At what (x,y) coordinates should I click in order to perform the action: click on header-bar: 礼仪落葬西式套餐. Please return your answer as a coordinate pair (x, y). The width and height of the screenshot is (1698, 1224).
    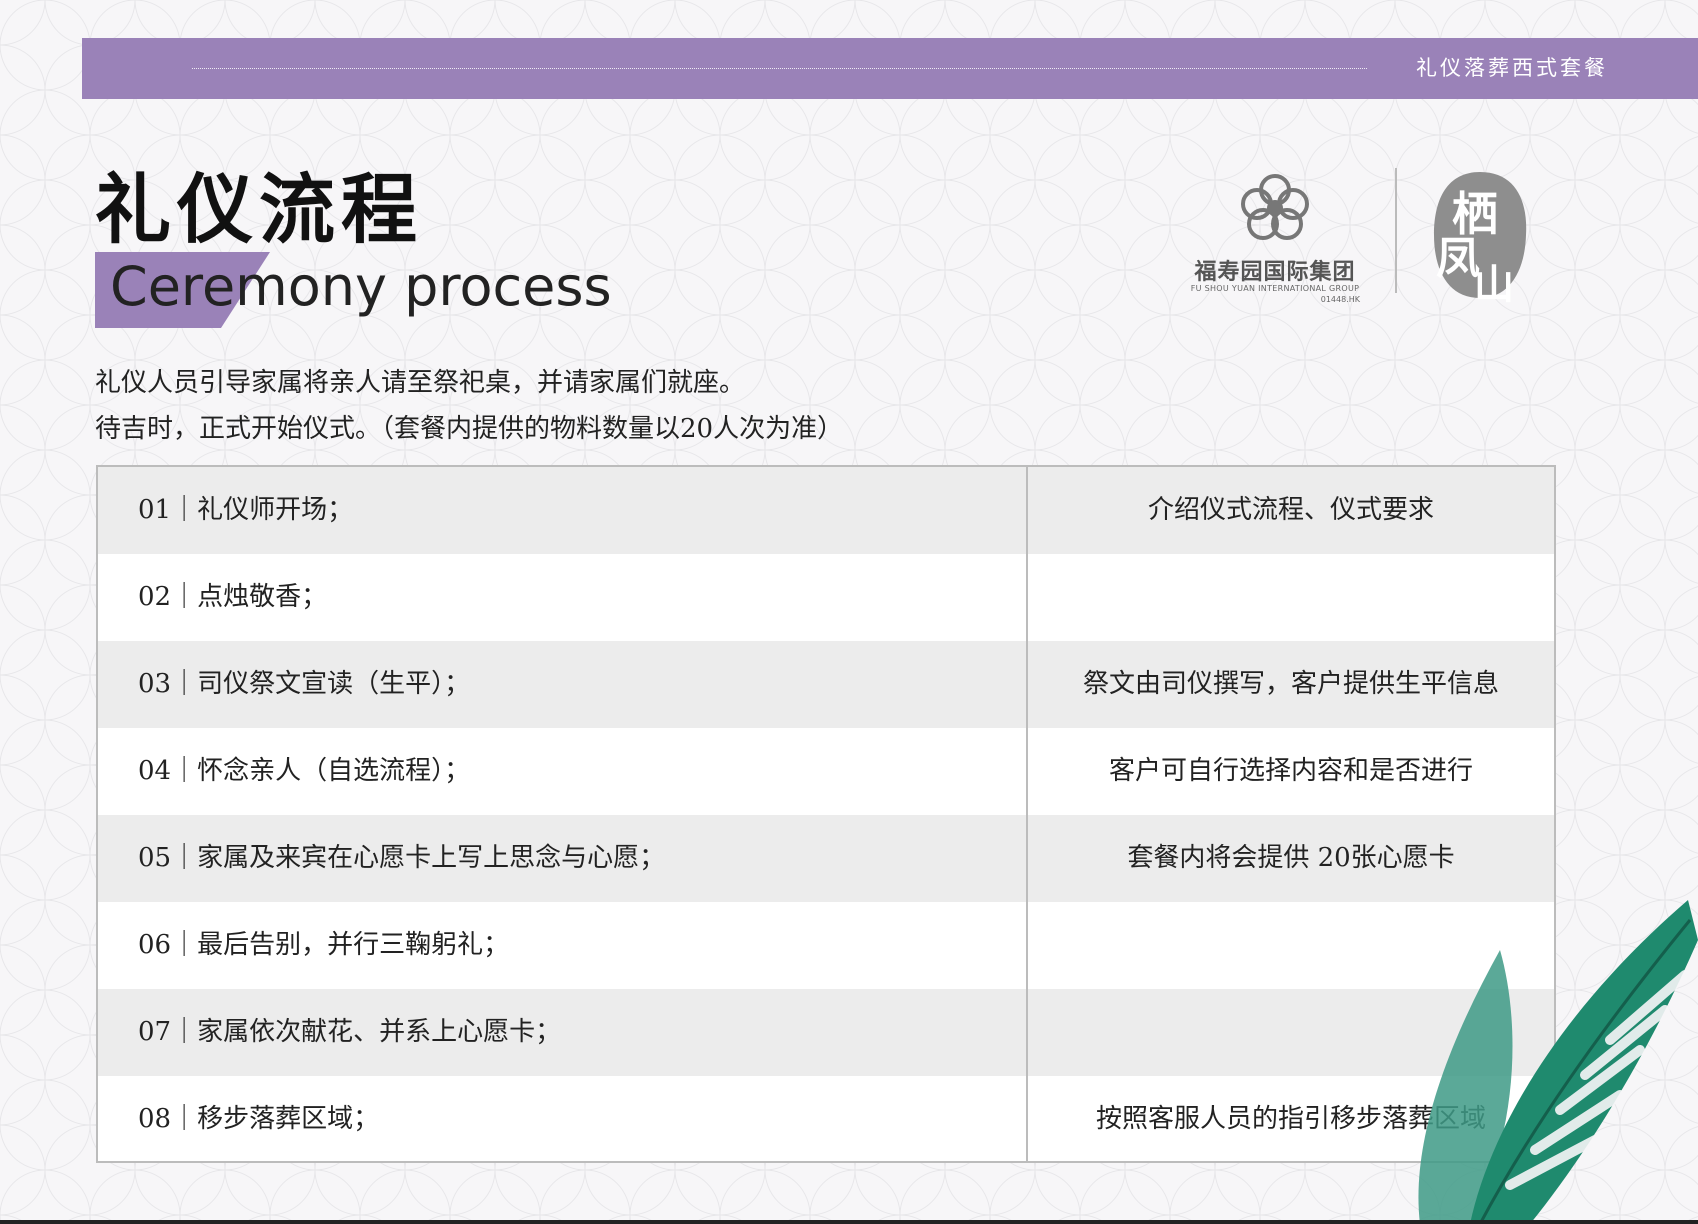
    Looking at the image, I should click on (890, 68).